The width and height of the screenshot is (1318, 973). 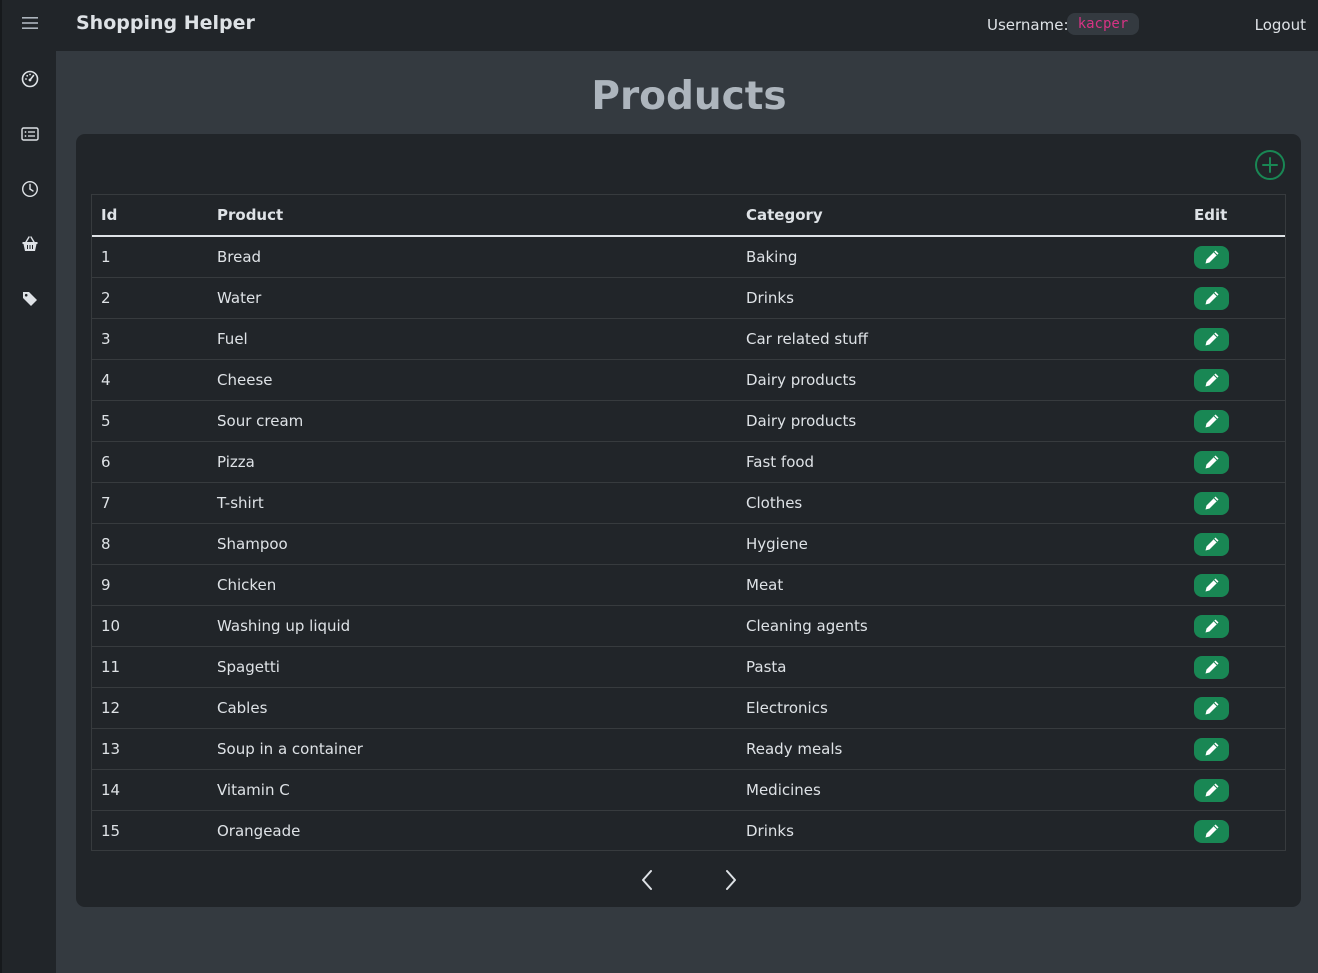 I want to click on cell-id: 7, so click(x=150, y=503).